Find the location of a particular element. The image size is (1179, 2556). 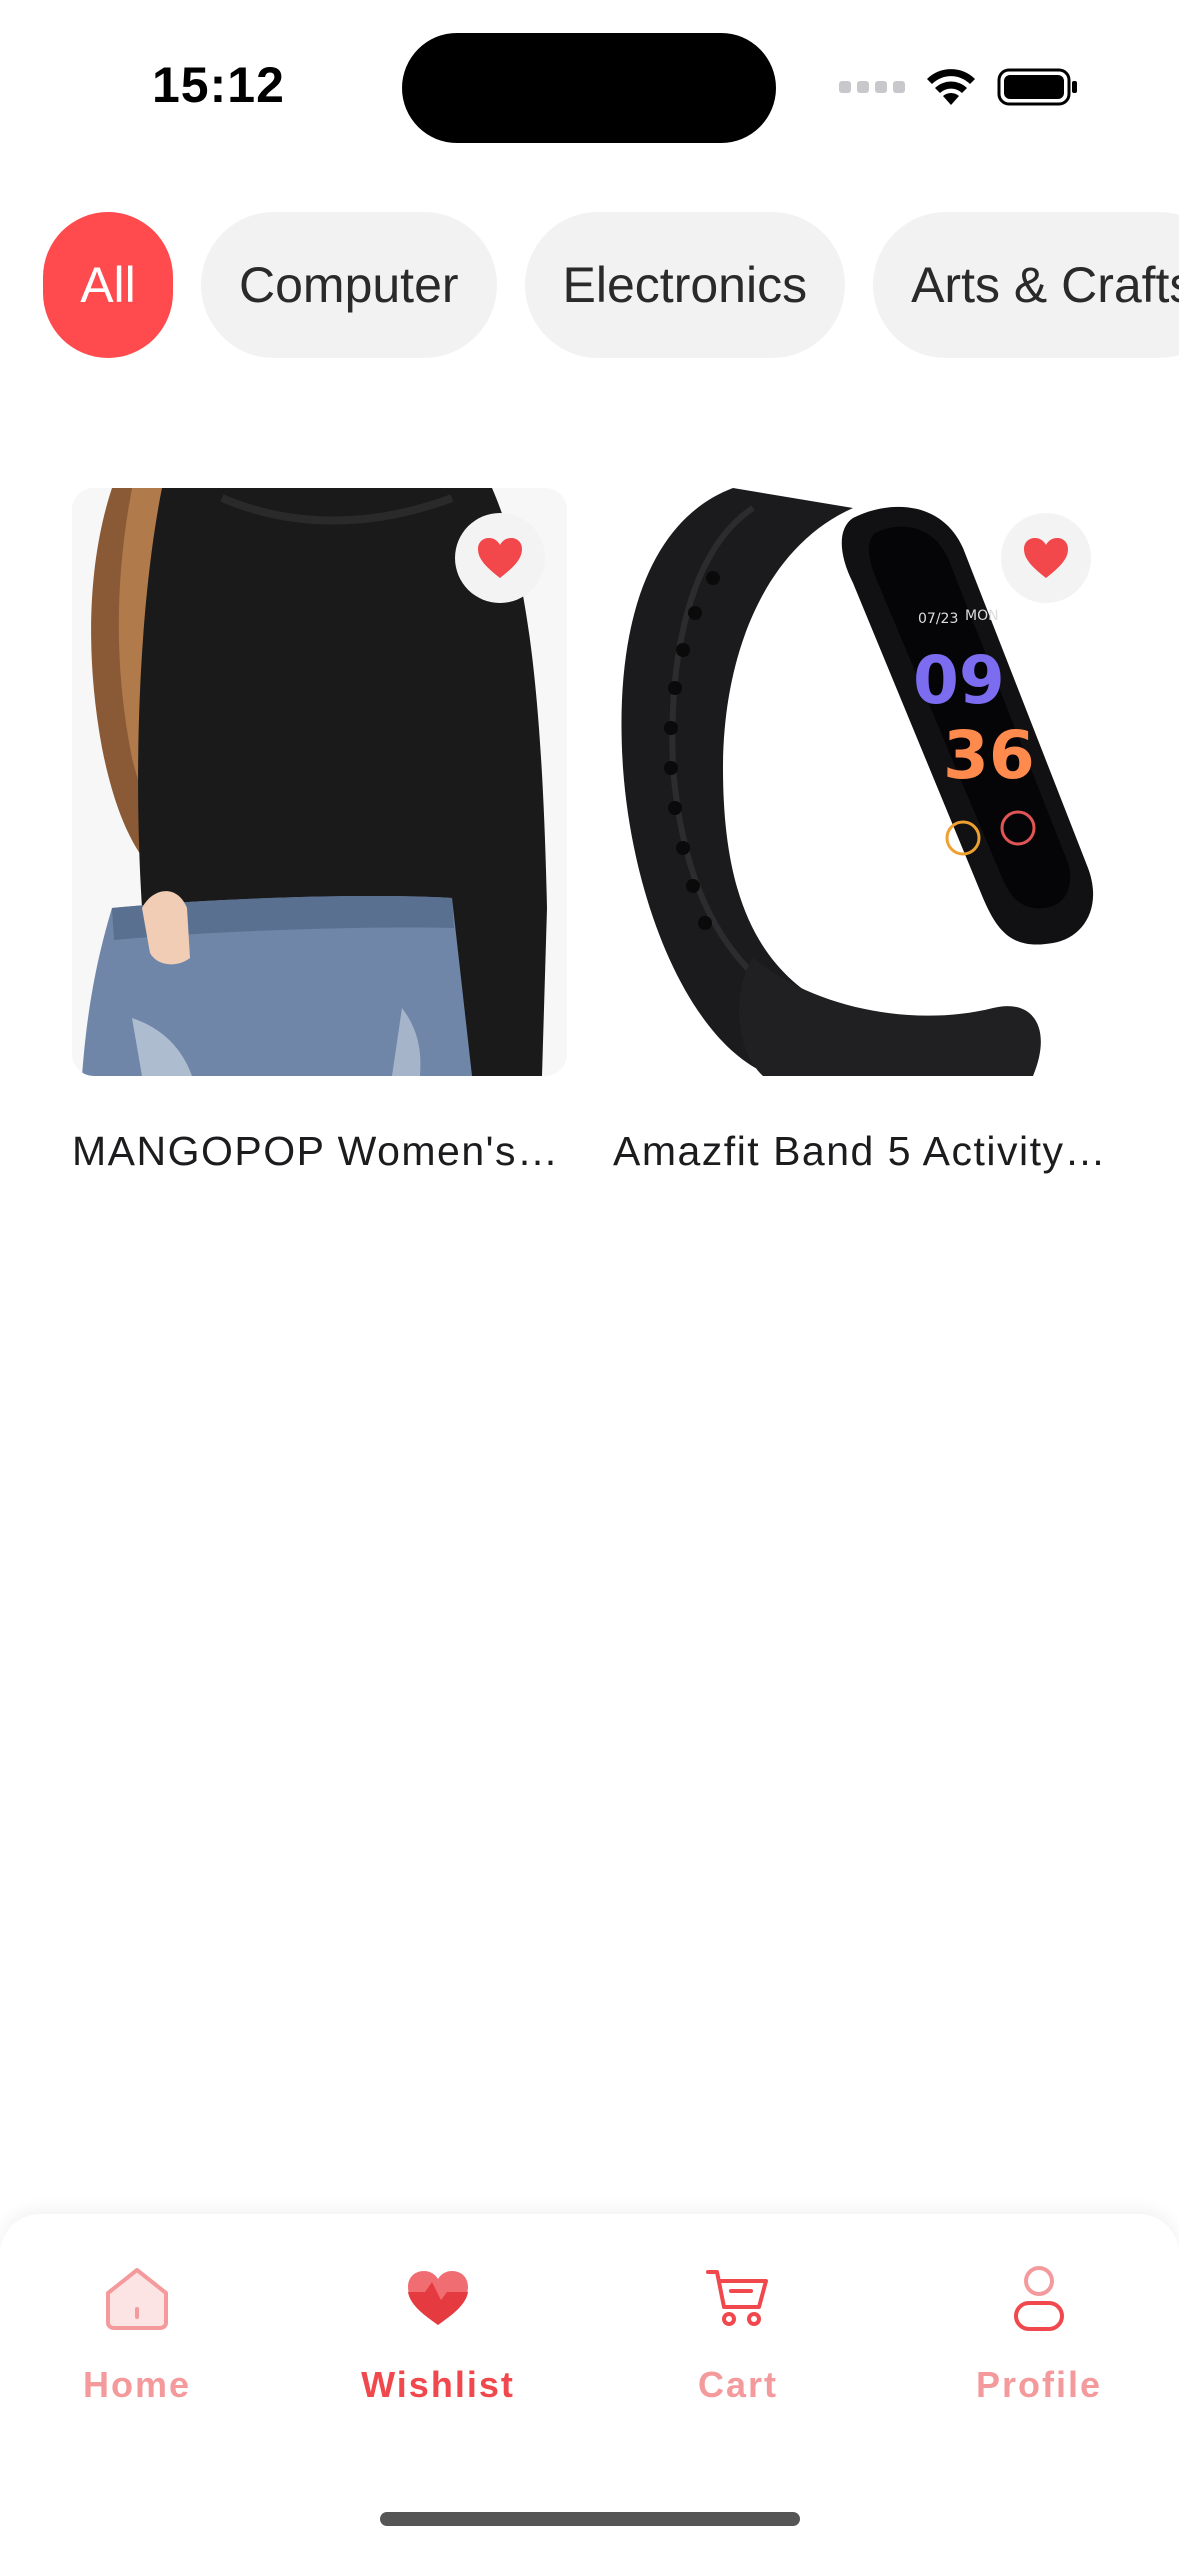

battery-icon is located at coordinates (1038, 87).